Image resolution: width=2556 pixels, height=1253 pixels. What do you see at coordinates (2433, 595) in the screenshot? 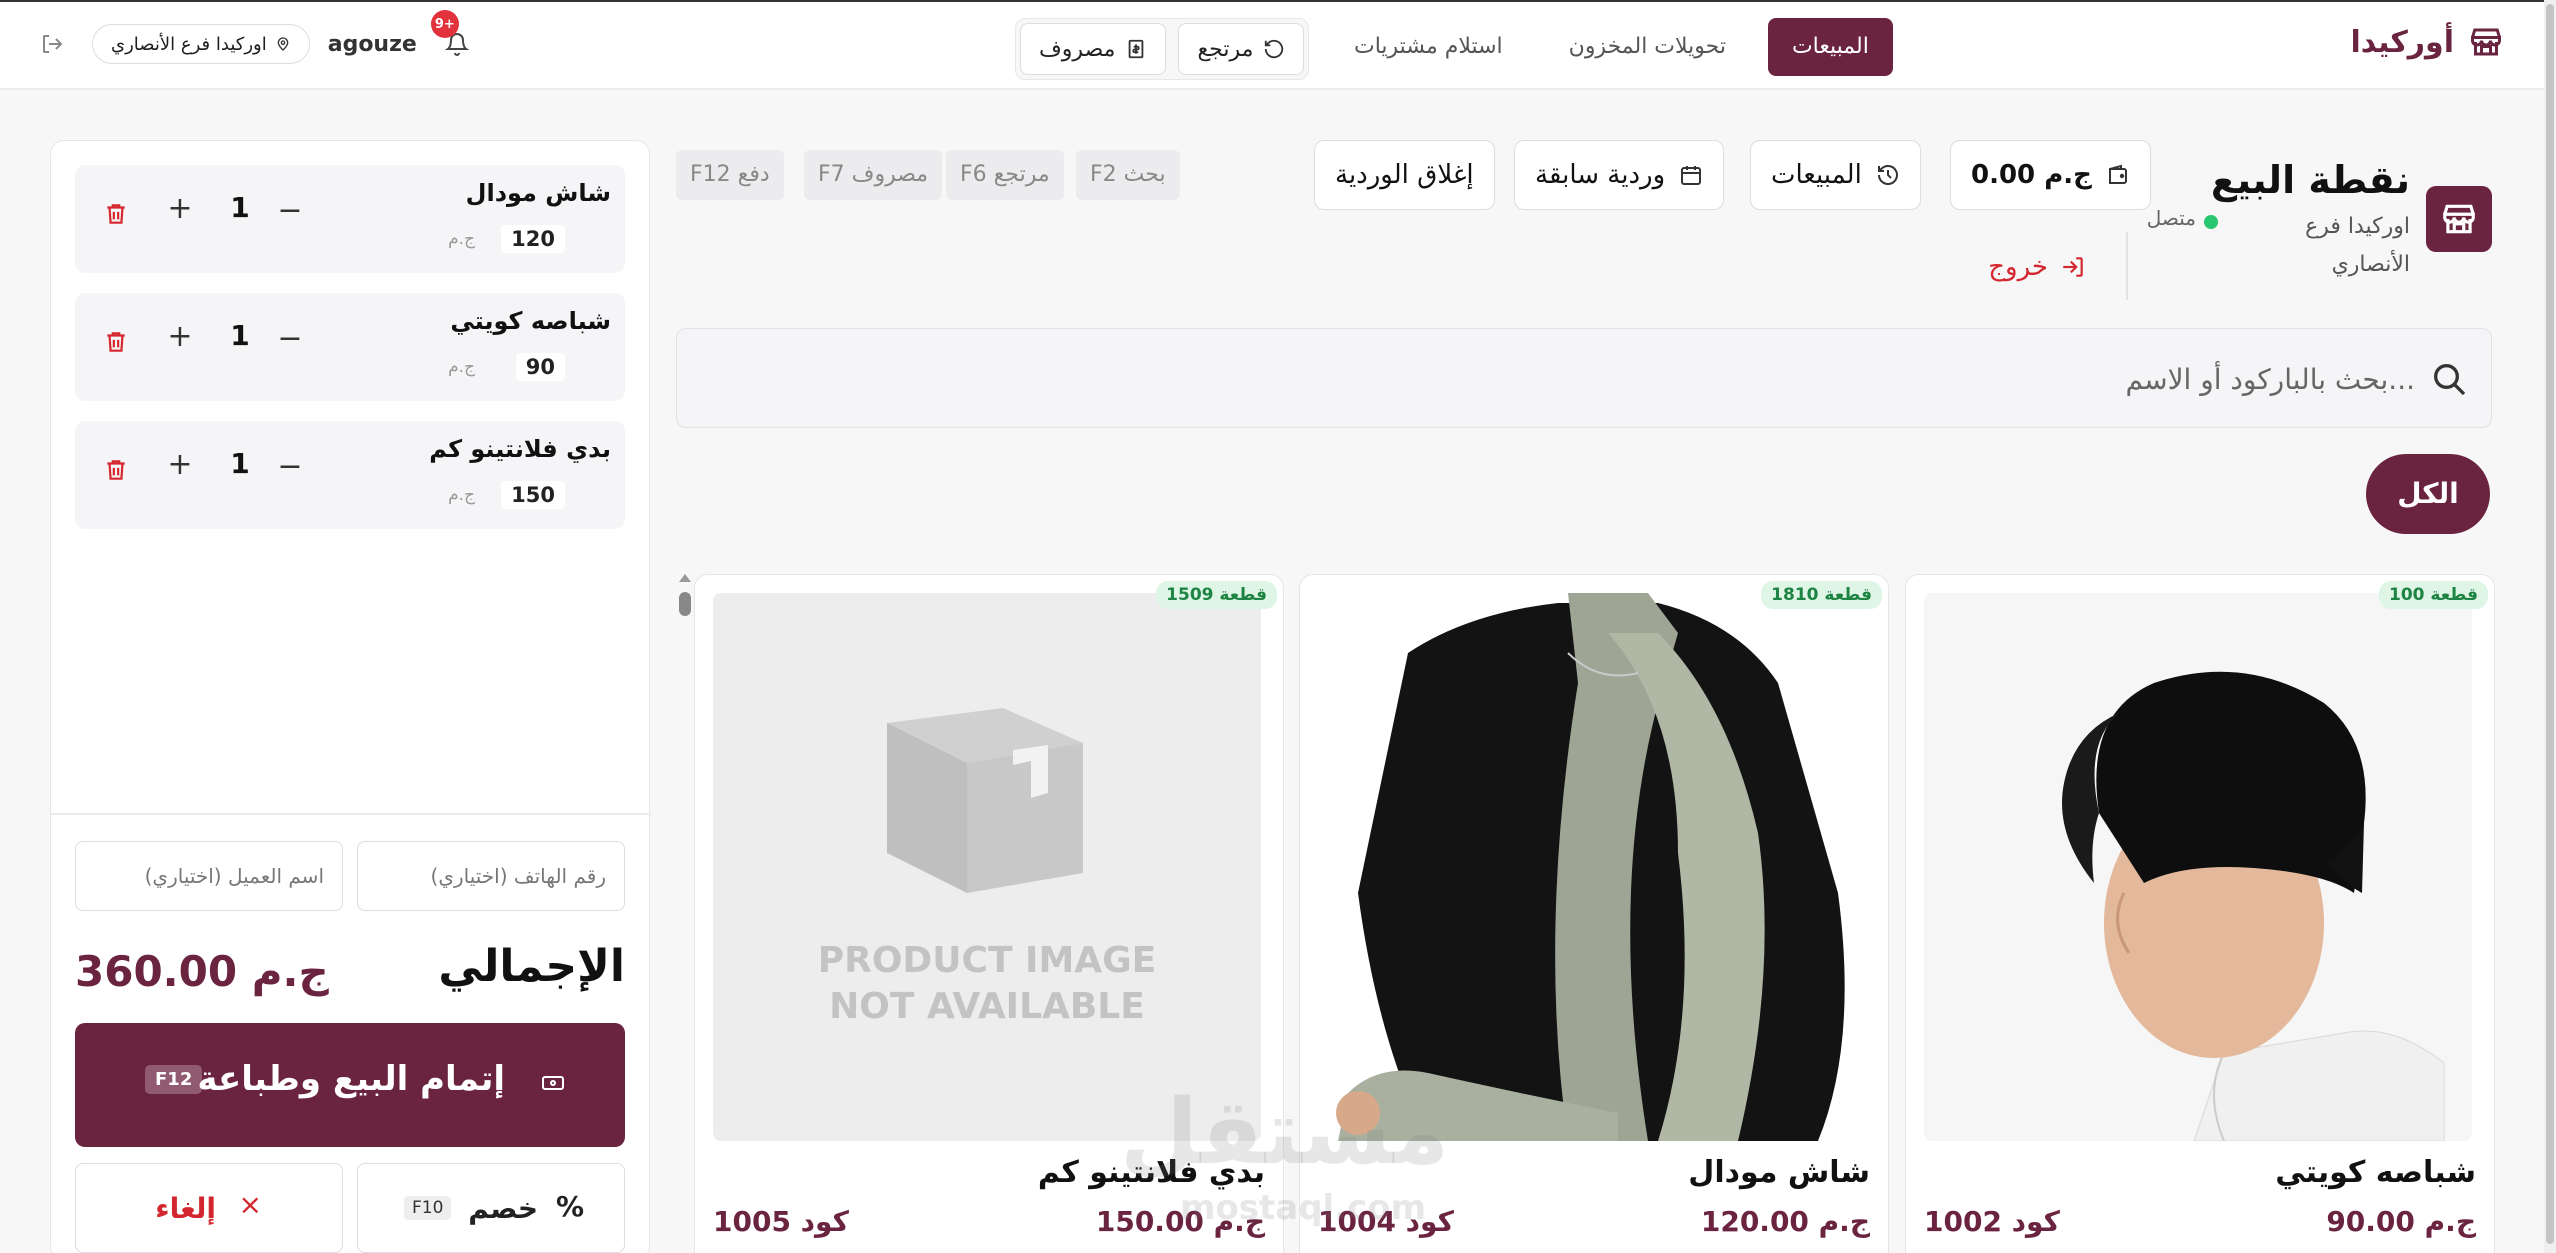
I see `stock-badge: 100 قطعة` at bounding box center [2433, 595].